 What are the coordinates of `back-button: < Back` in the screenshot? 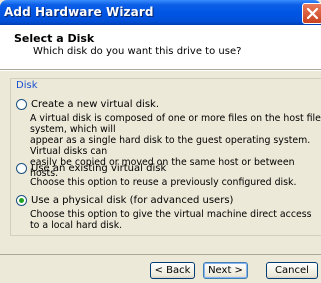 It's located at (172, 270).